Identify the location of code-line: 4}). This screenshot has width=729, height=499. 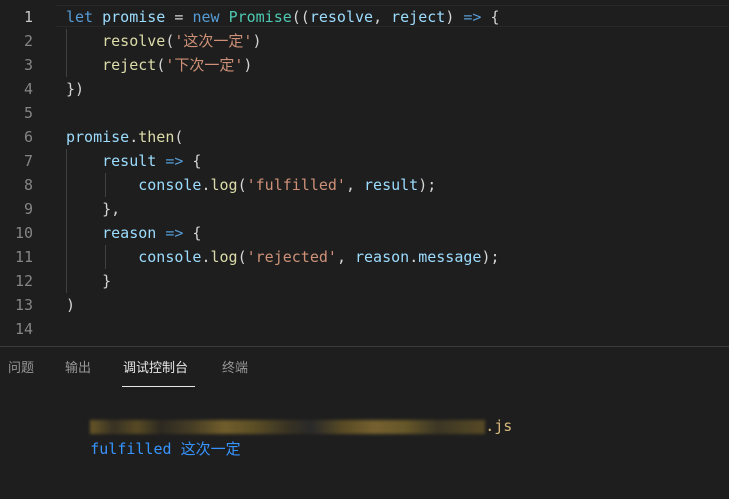
(364, 89).